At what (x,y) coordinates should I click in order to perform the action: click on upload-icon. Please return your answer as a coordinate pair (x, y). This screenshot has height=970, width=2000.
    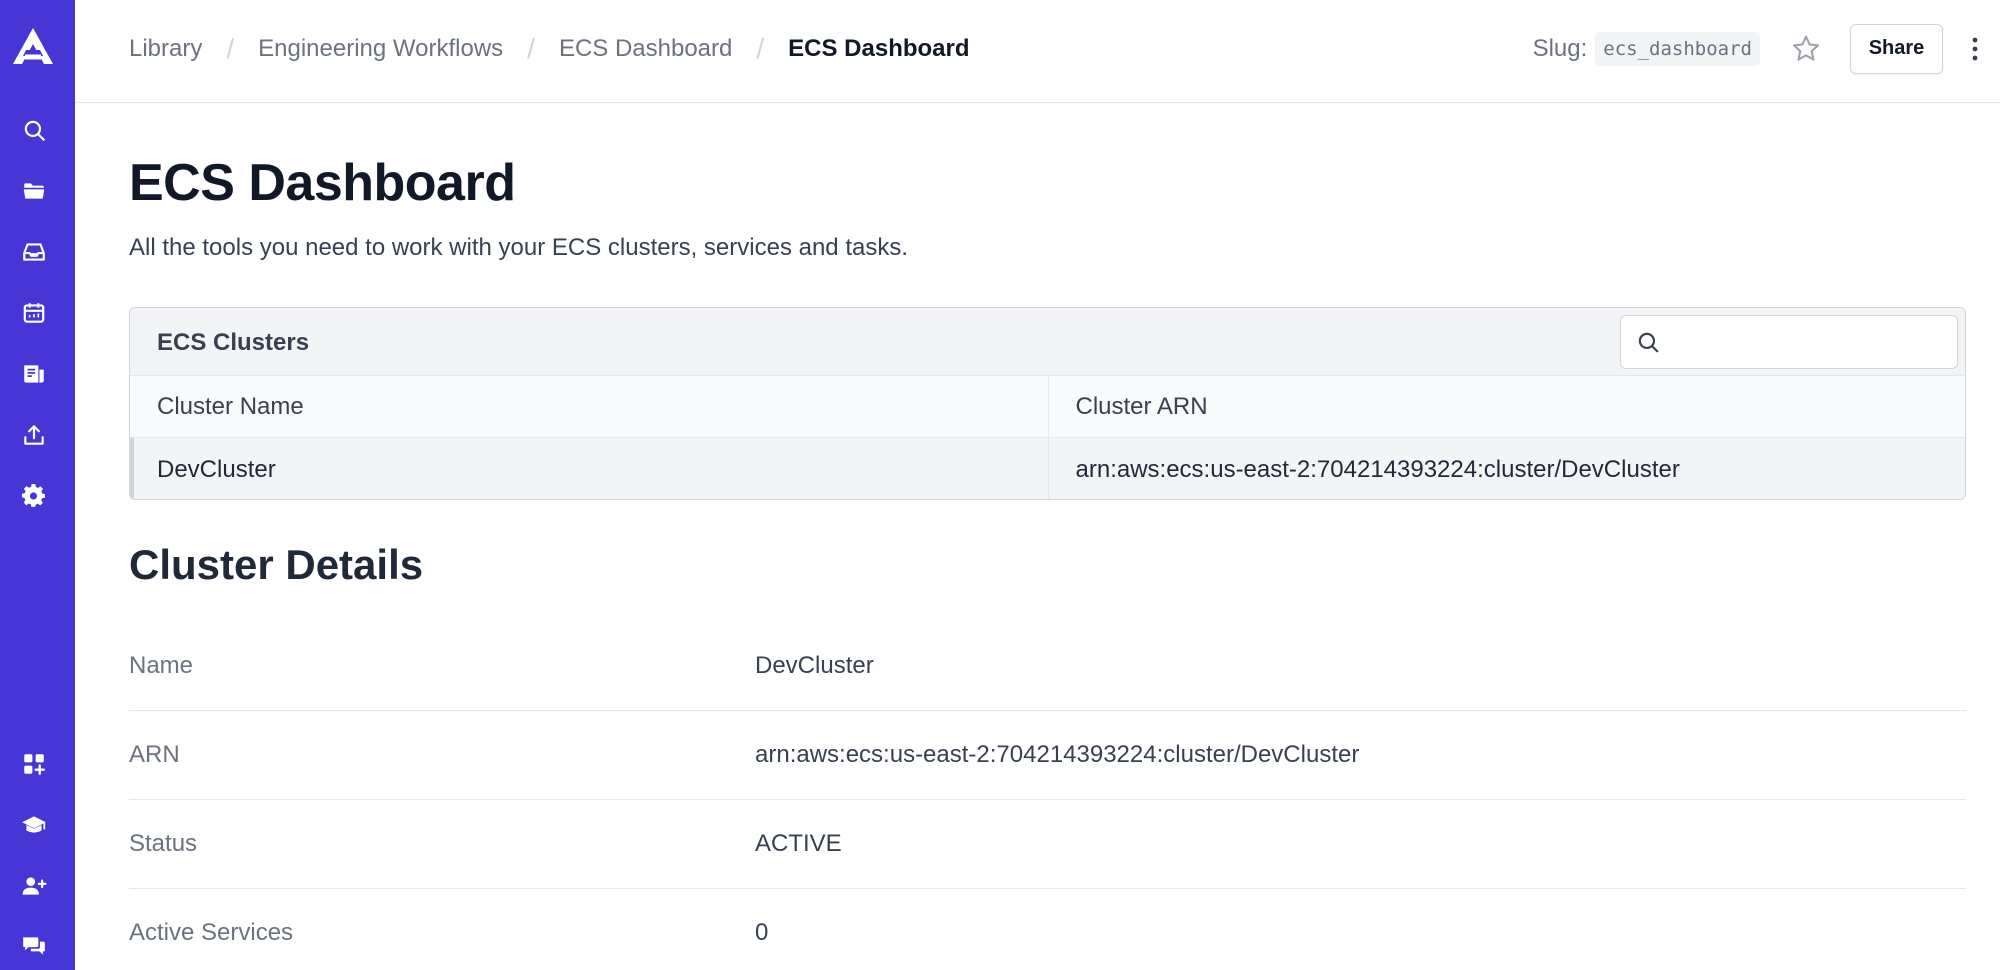
    Looking at the image, I should click on (34, 435).